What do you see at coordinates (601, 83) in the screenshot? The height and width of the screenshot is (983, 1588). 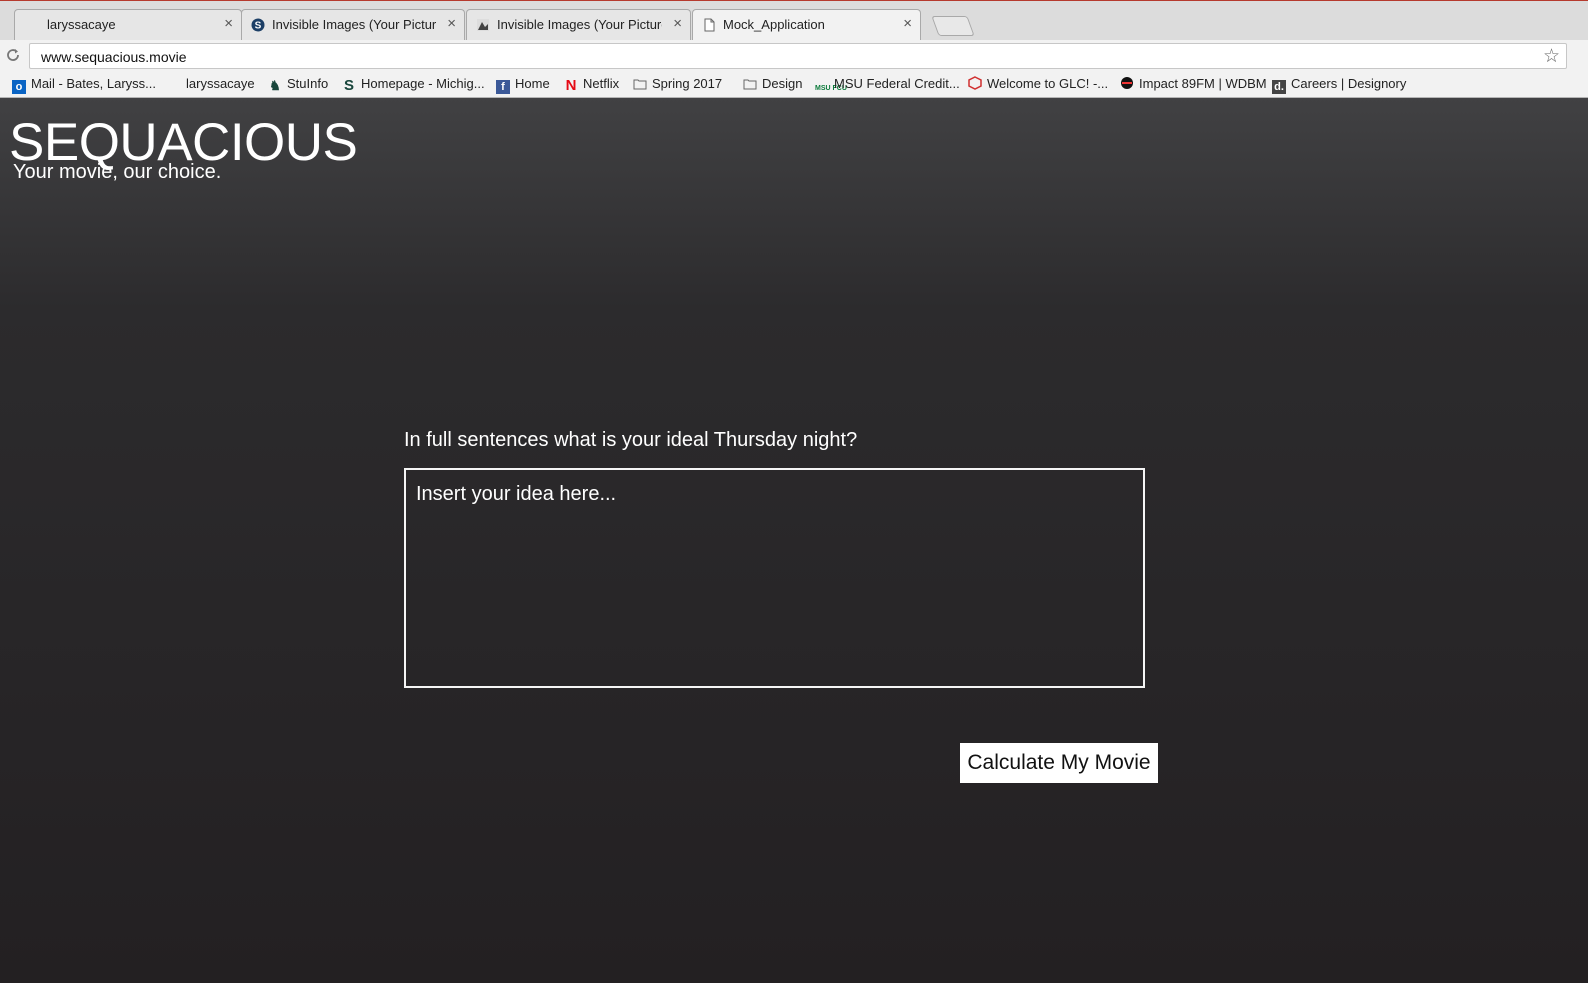 I see `bookmark-label: Netflix` at bounding box center [601, 83].